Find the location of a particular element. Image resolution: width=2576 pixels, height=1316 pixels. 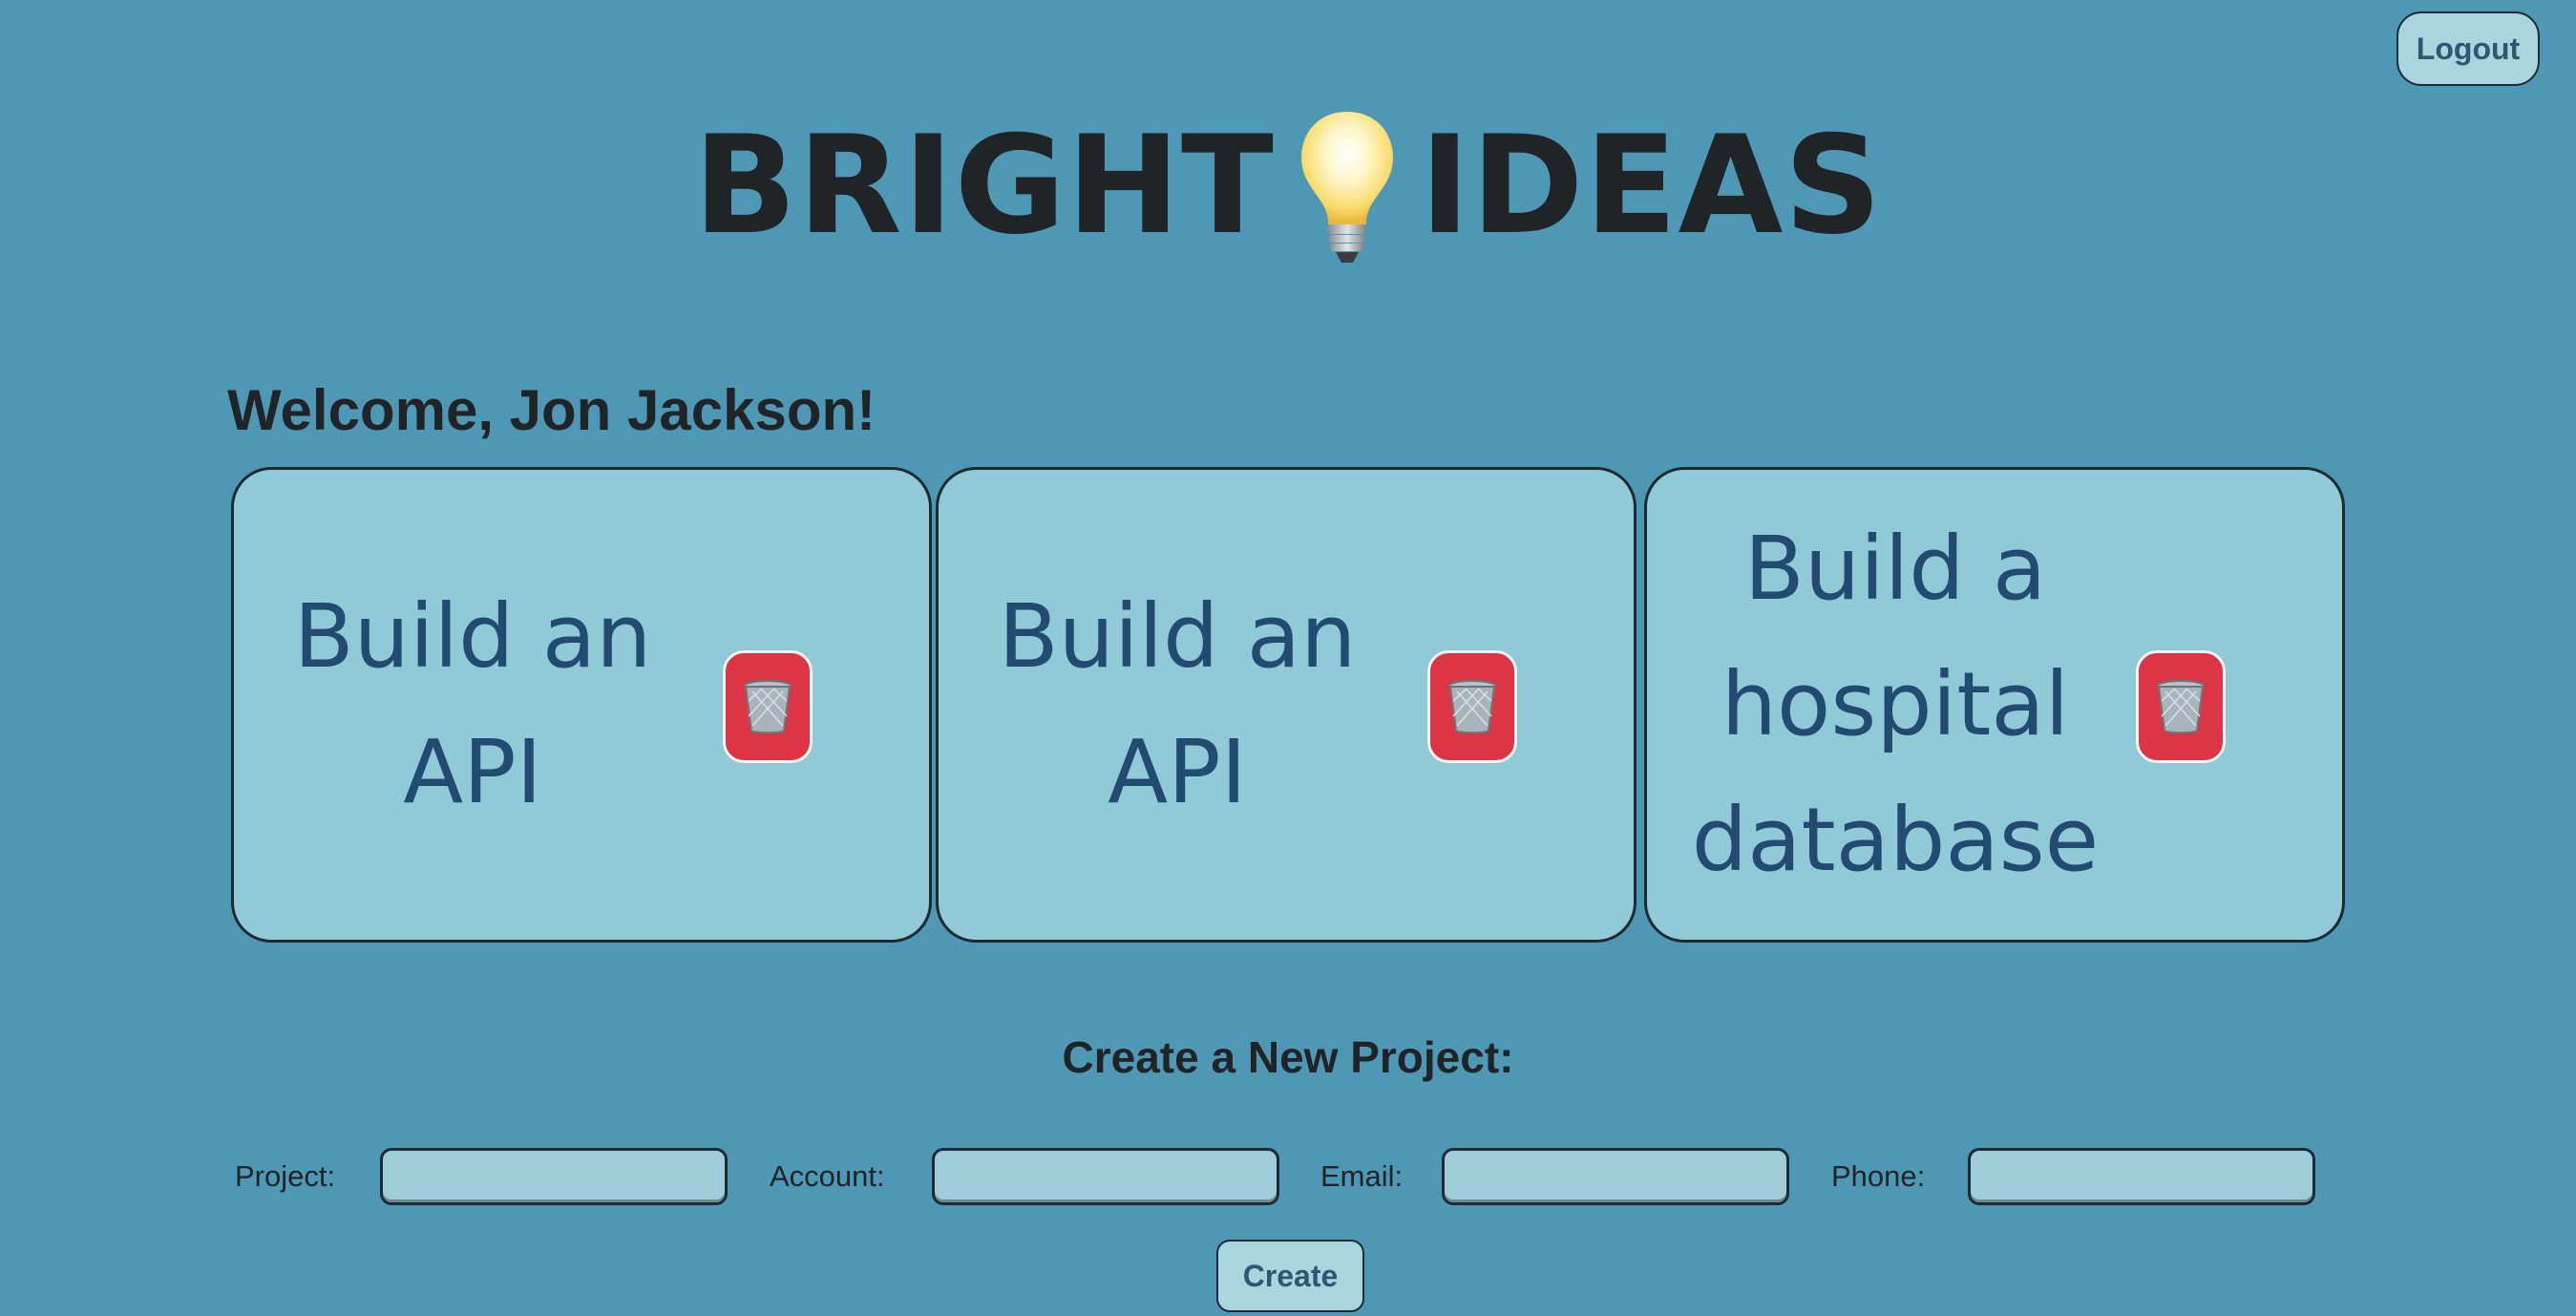

phone-input is located at coordinates (2141, 1176).